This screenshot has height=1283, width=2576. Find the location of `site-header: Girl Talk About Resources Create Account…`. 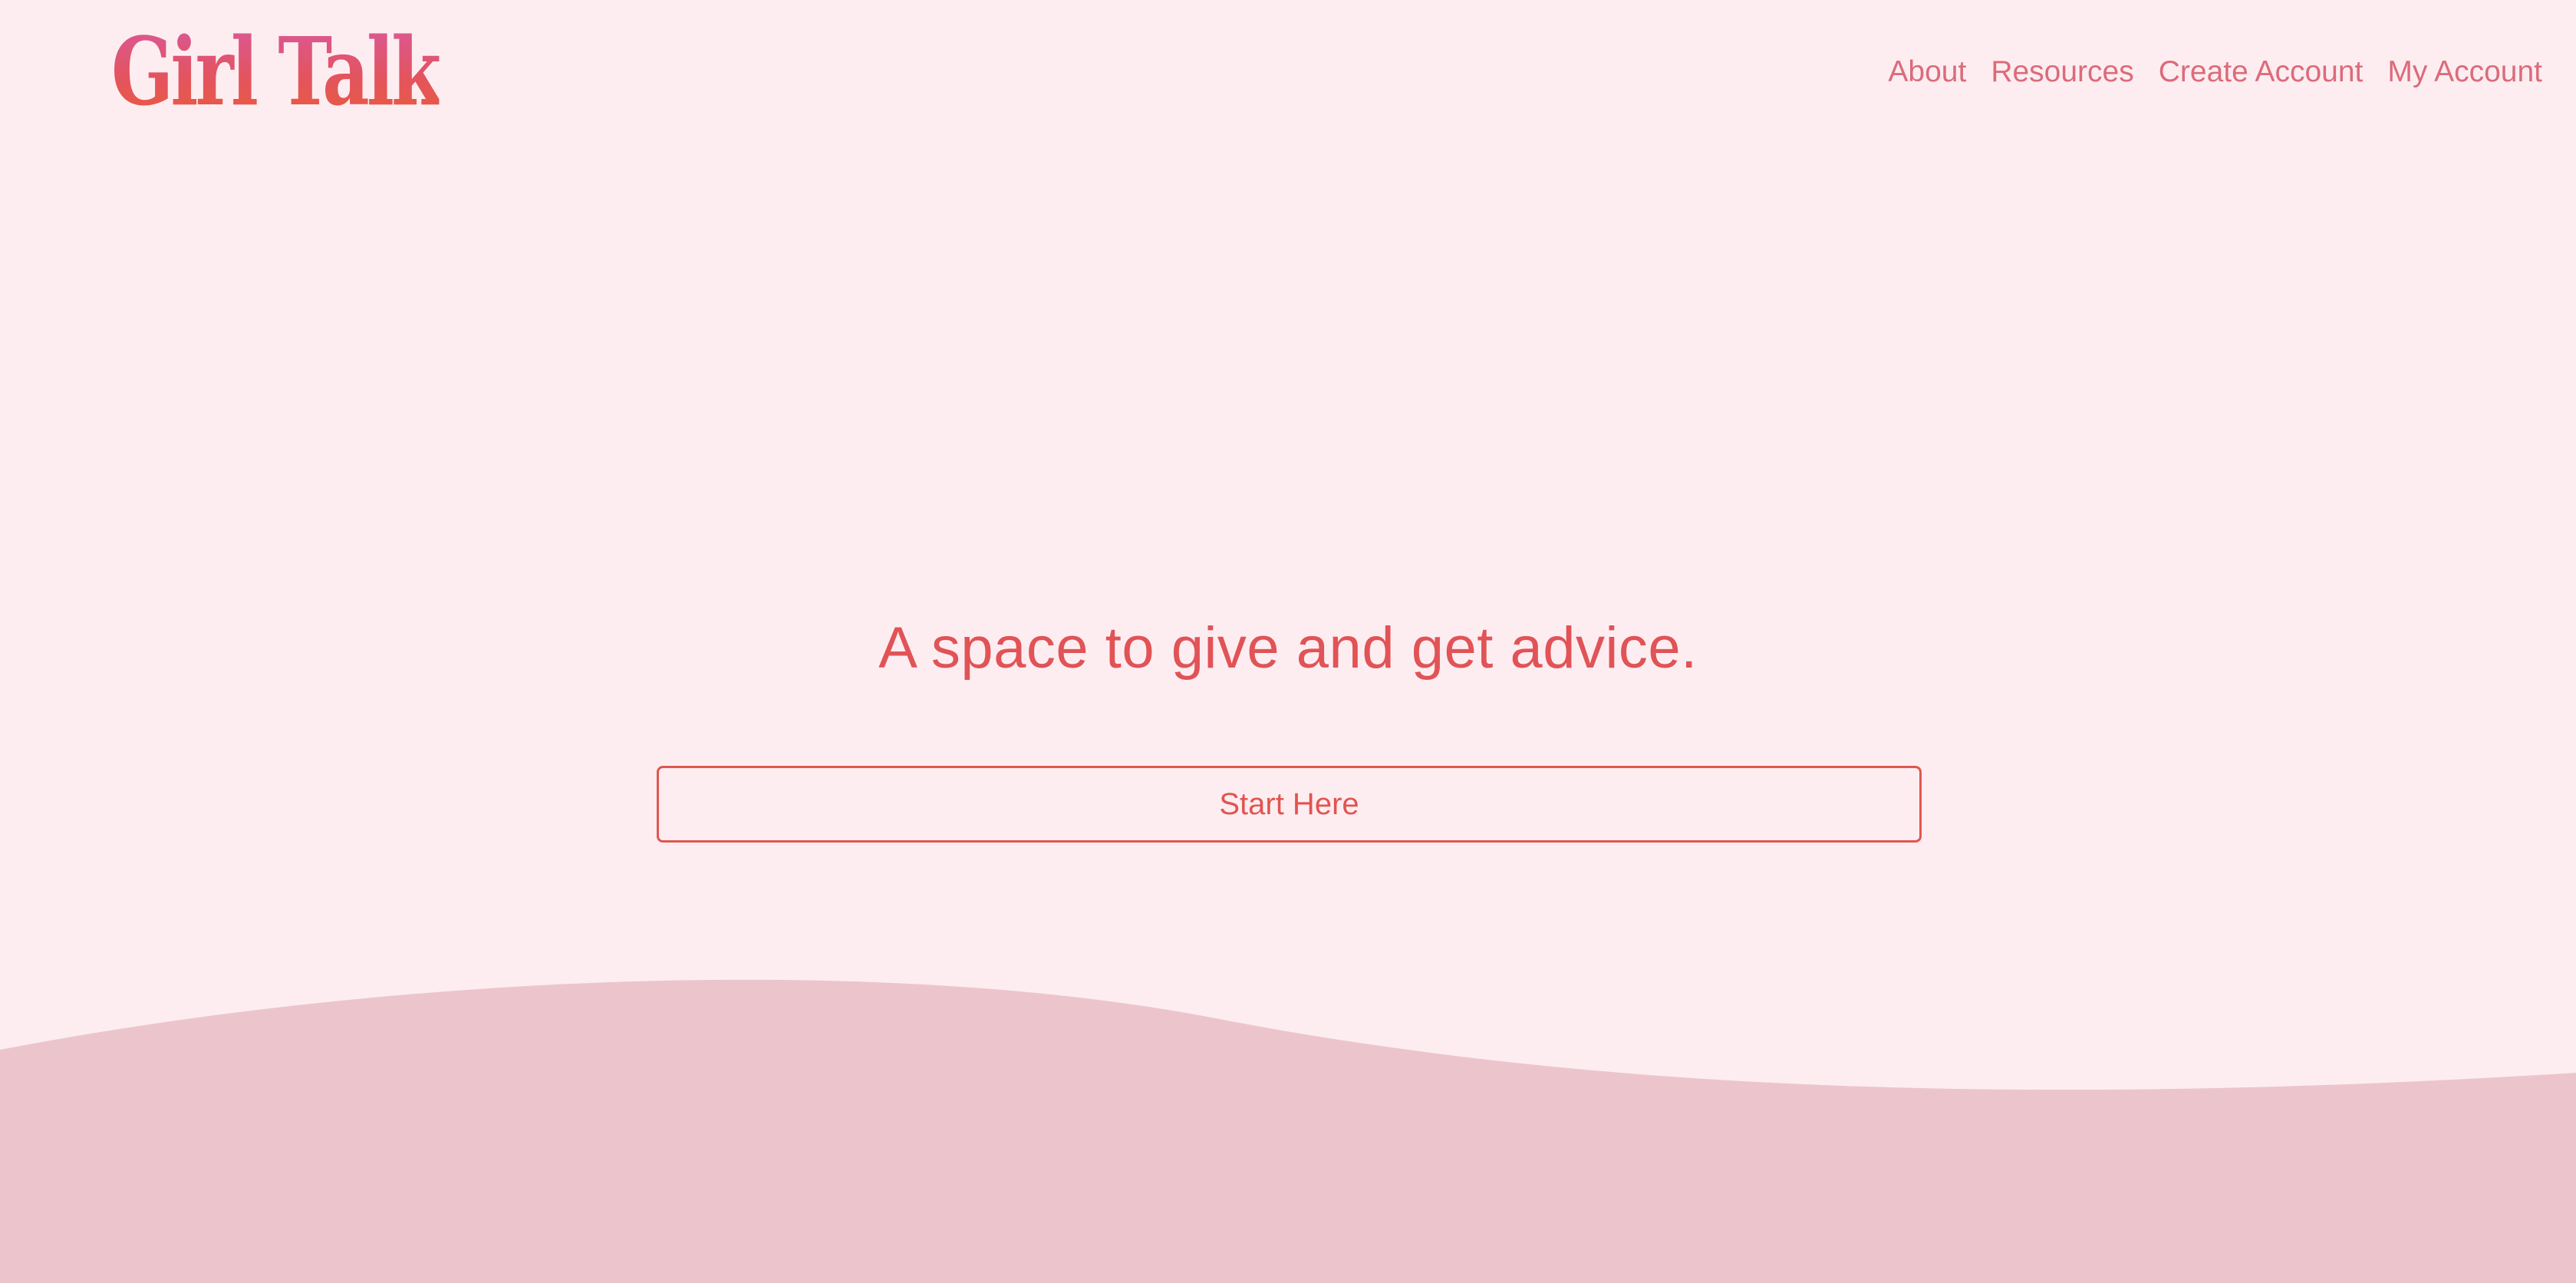

site-header: Girl Talk About Resources Create Account… is located at coordinates (1288, 73).